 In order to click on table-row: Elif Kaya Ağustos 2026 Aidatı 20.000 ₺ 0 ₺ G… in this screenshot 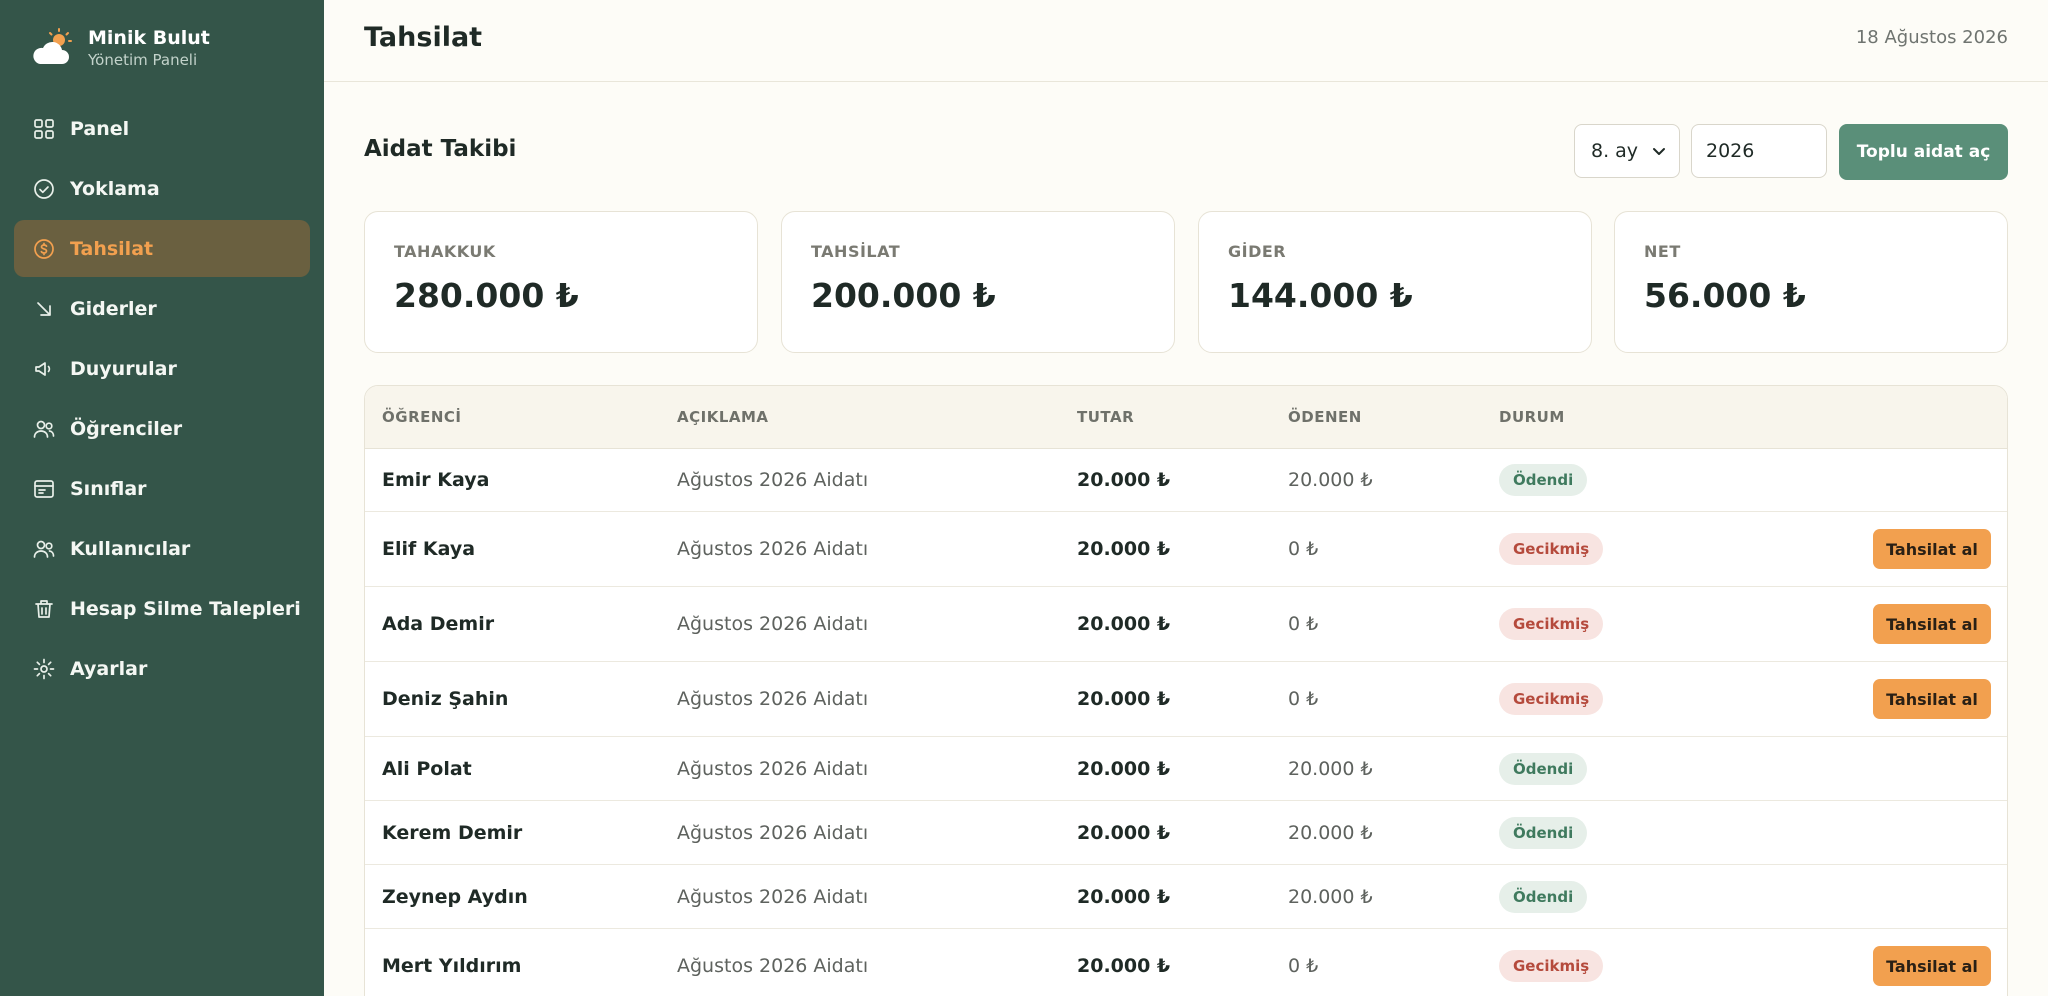, I will do `click(1186, 549)`.